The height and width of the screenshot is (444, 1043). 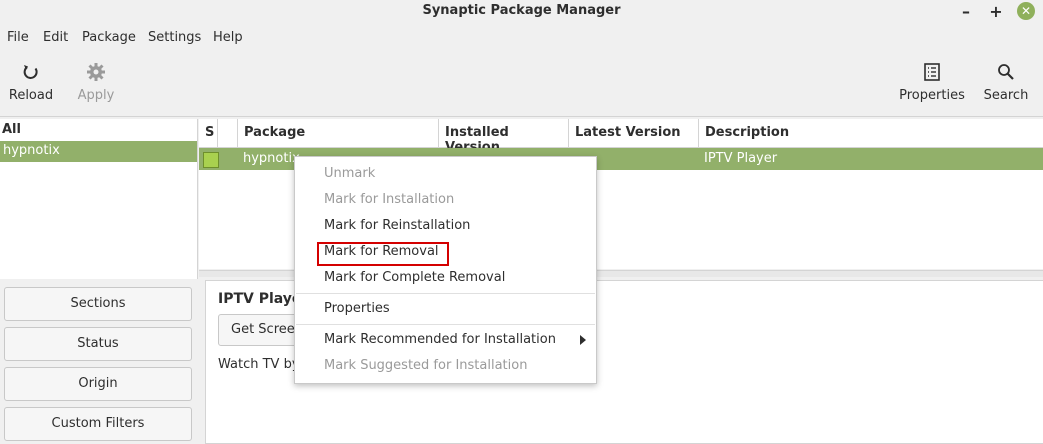 What do you see at coordinates (741, 158) in the screenshot?
I see `package-description: IPTV Player` at bounding box center [741, 158].